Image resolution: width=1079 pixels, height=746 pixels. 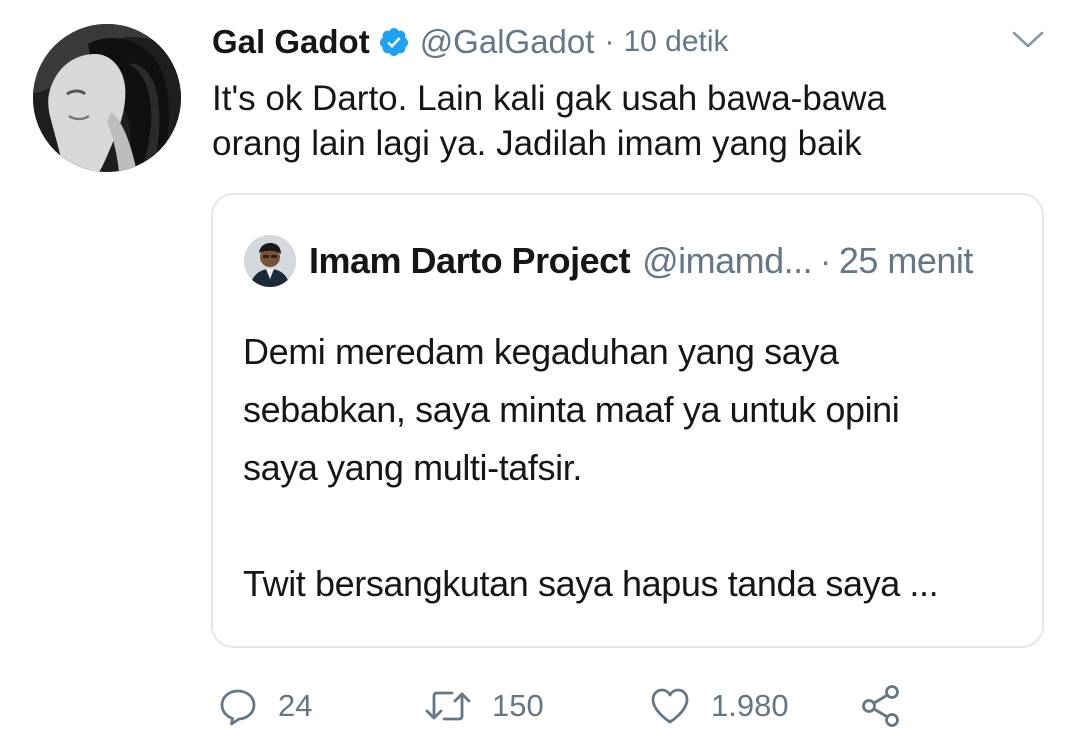 I want to click on quoted-author-avatar, so click(x=270, y=261).